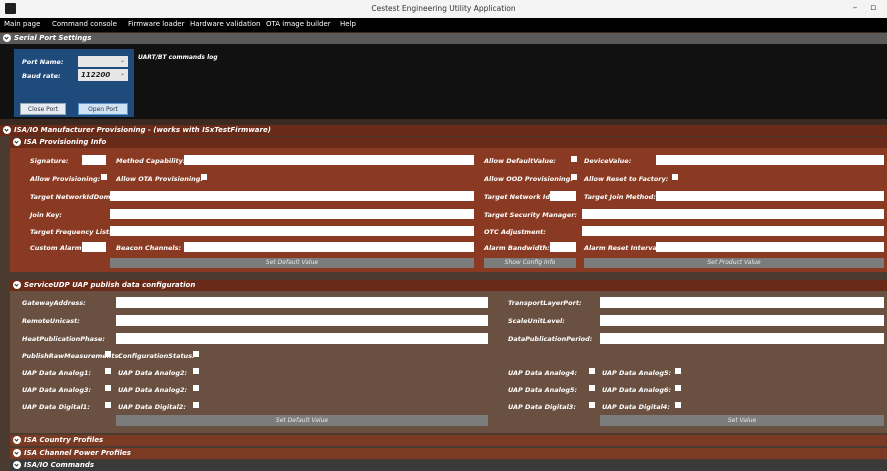  What do you see at coordinates (528, 179) in the screenshot?
I see `allow-ood-label: Allow OOD Provisioning:` at bounding box center [528, 179].